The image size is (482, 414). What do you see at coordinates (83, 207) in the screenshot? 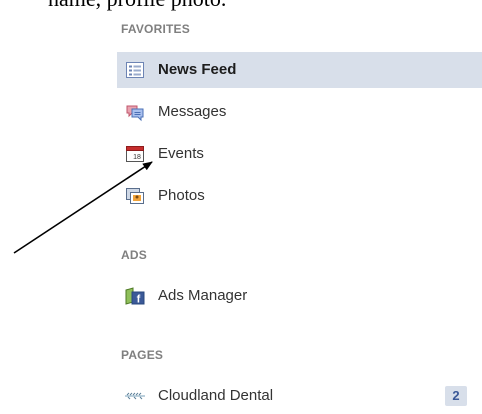
I see `annotation-arrow` at bounding box center [83, 207].